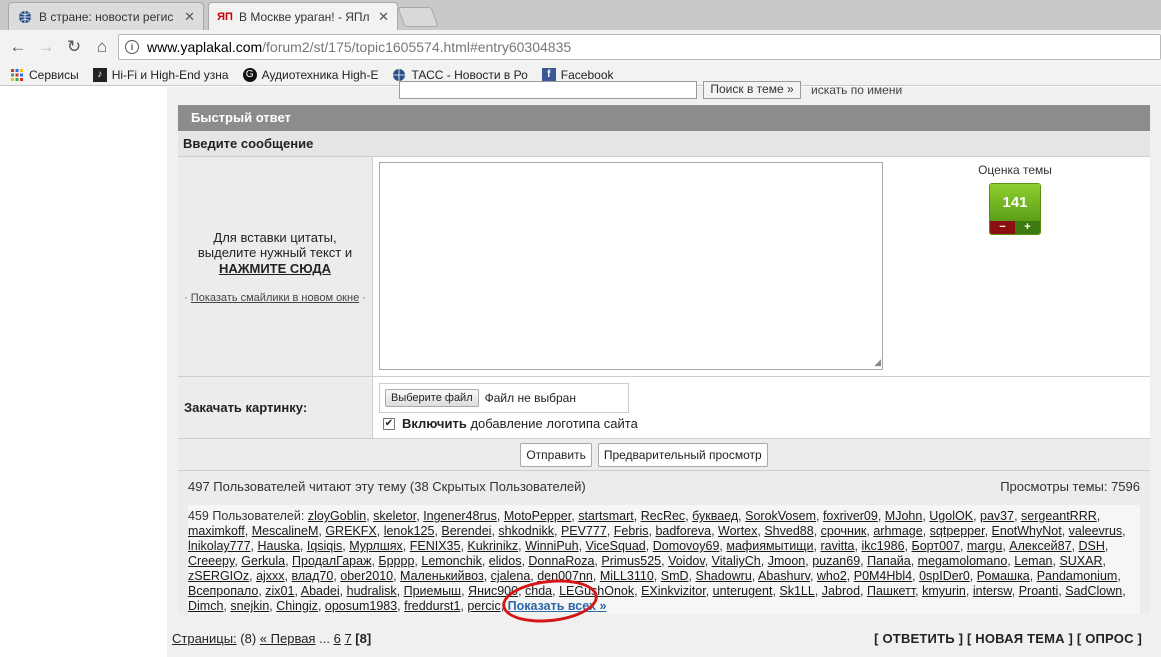  What do you see at coordinates (1077, 576) in the screenshot?
I see `user-link: Pandamonium` at bounding box center [1077, 576].